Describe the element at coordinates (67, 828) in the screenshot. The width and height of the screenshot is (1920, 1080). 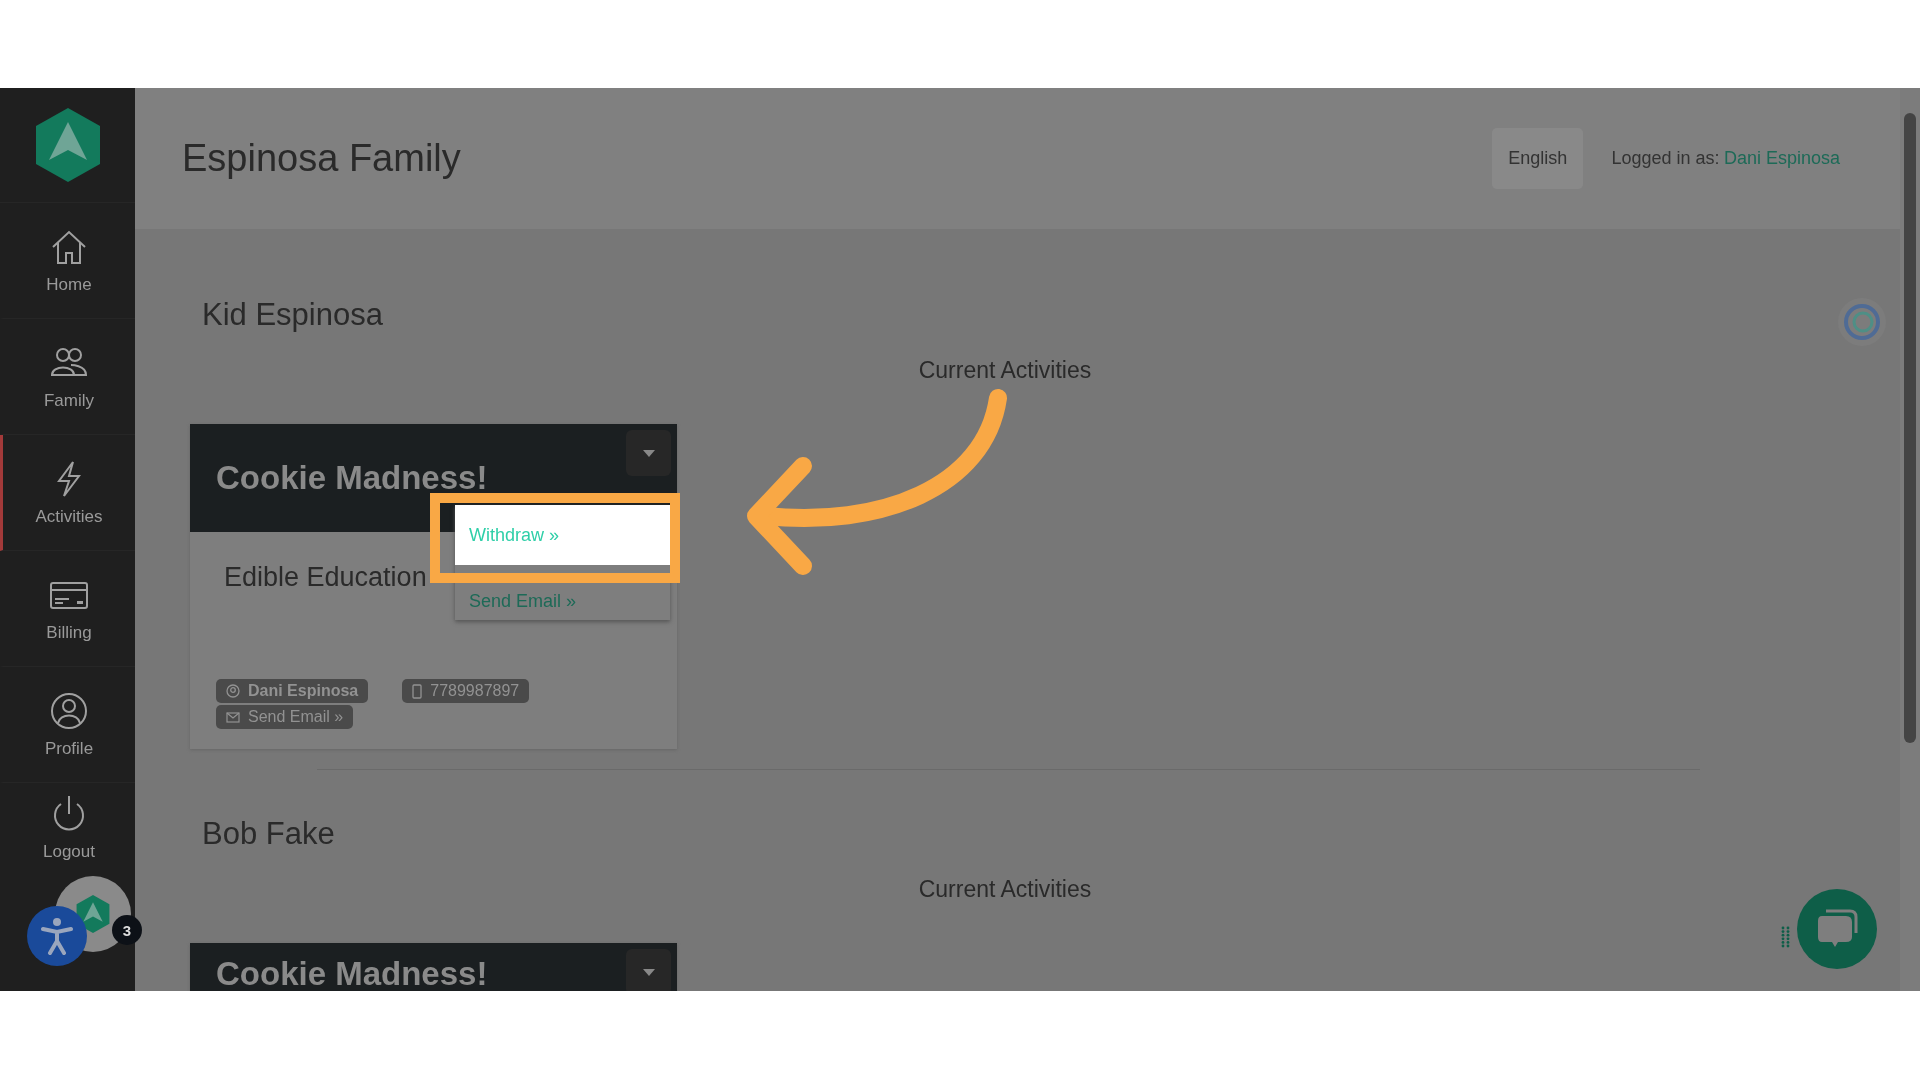
I see `sidebar-item: Logout` at that location.